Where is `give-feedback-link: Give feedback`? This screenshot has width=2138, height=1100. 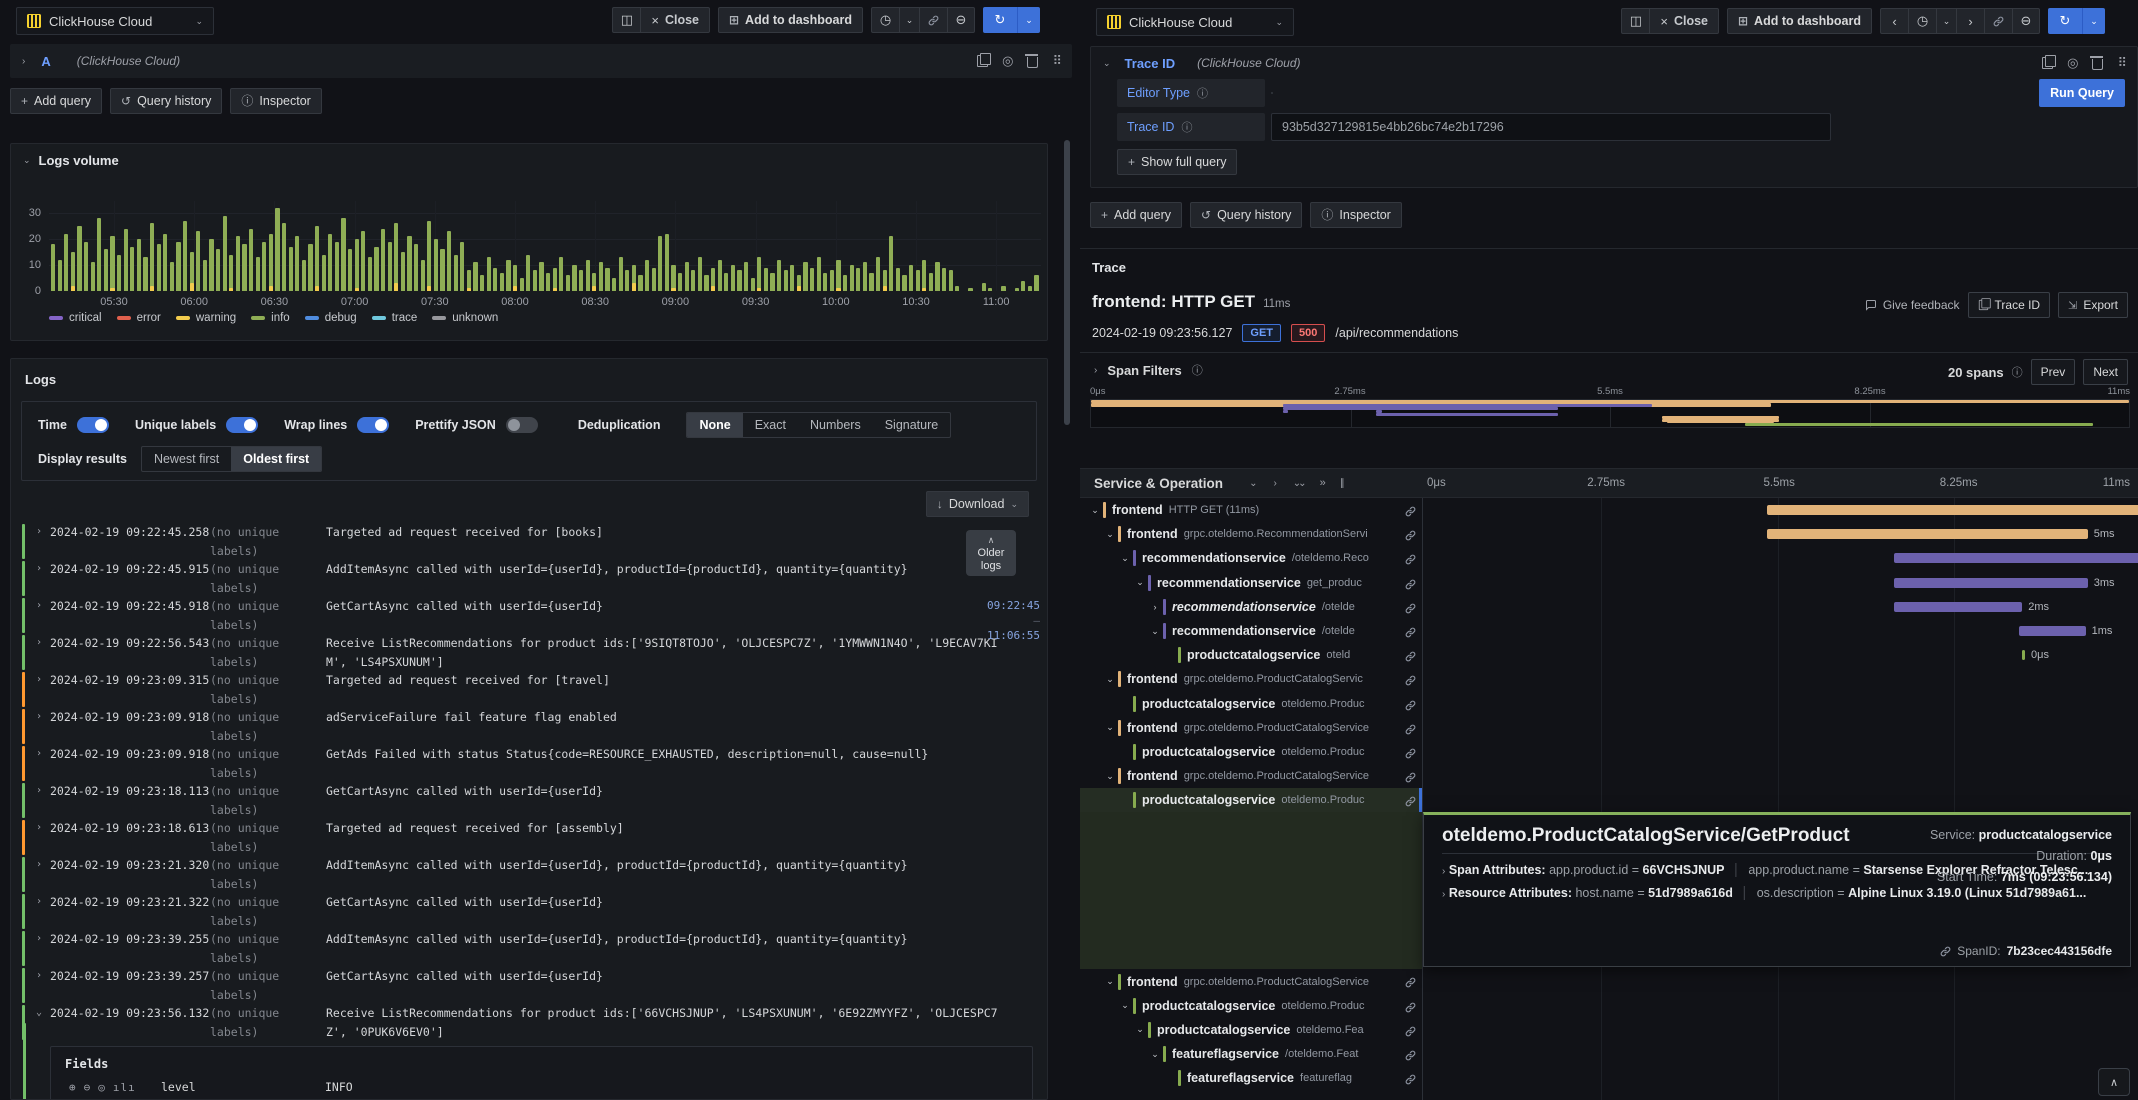
give-feedback-link: Give feedback is located at coordinates (1912, 305).